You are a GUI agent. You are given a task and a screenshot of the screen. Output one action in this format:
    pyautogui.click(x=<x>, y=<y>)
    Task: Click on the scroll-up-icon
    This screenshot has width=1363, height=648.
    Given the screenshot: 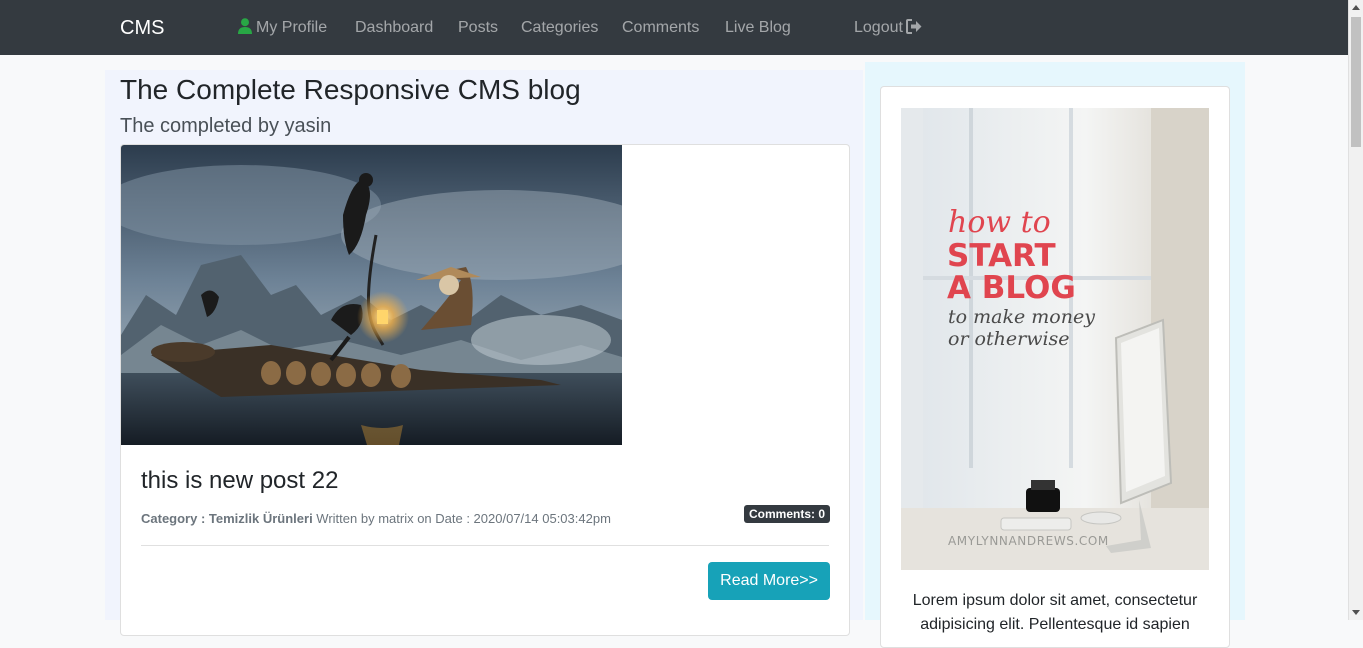 What is the action you would take?
    pyautogui.click(x=1356, y=7)
    